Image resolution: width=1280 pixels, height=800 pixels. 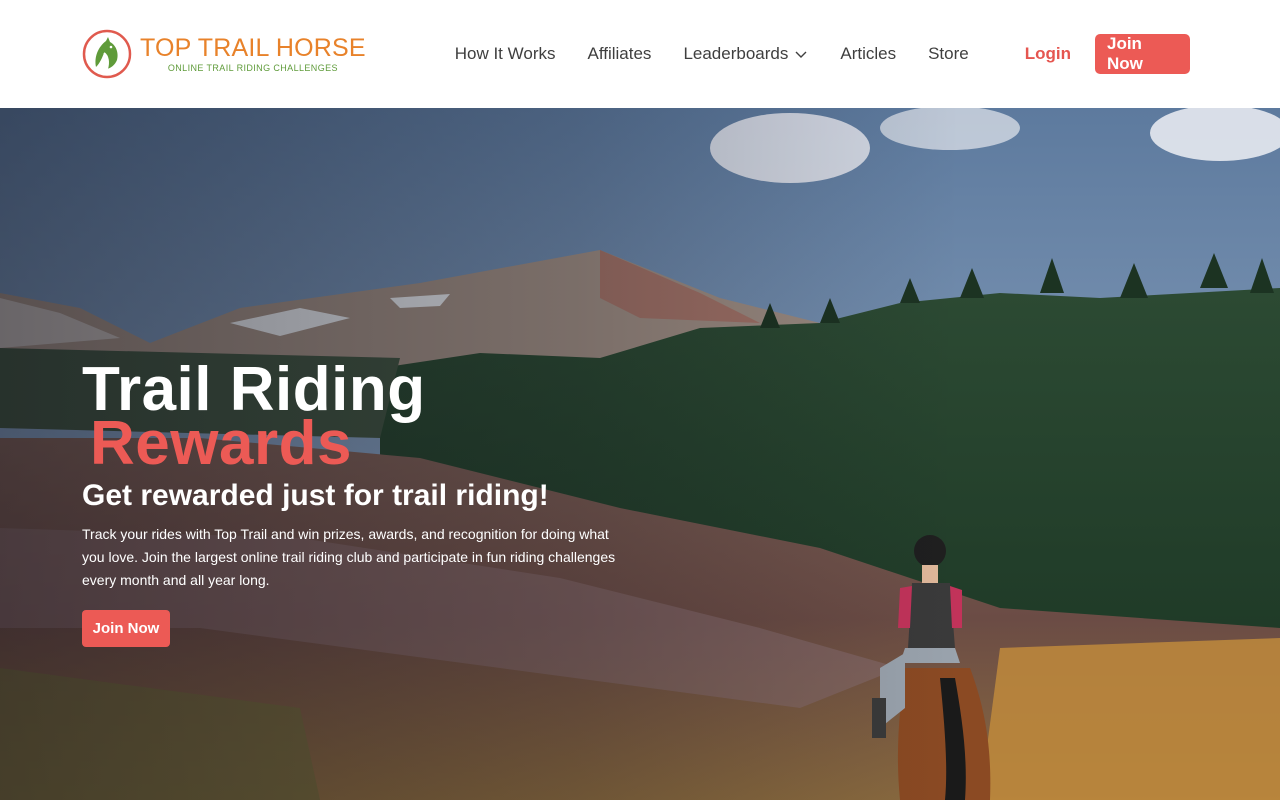 What do you see at coordinates (1048, 54) in the screenshot?
I see `login-link: Login` at bounding box center [1048, 54].